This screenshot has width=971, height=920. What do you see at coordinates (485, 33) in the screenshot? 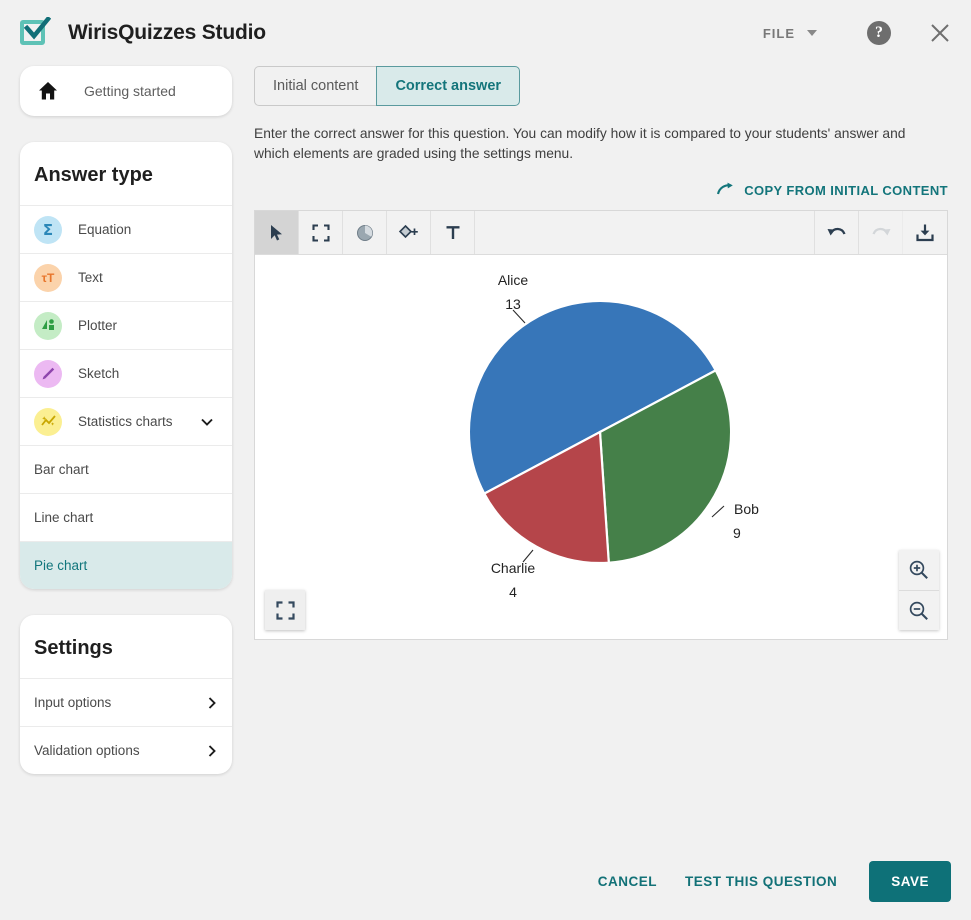
I see `app-header: WirisQuizzes Studio FILE ?` at bounding box center [485, 33].